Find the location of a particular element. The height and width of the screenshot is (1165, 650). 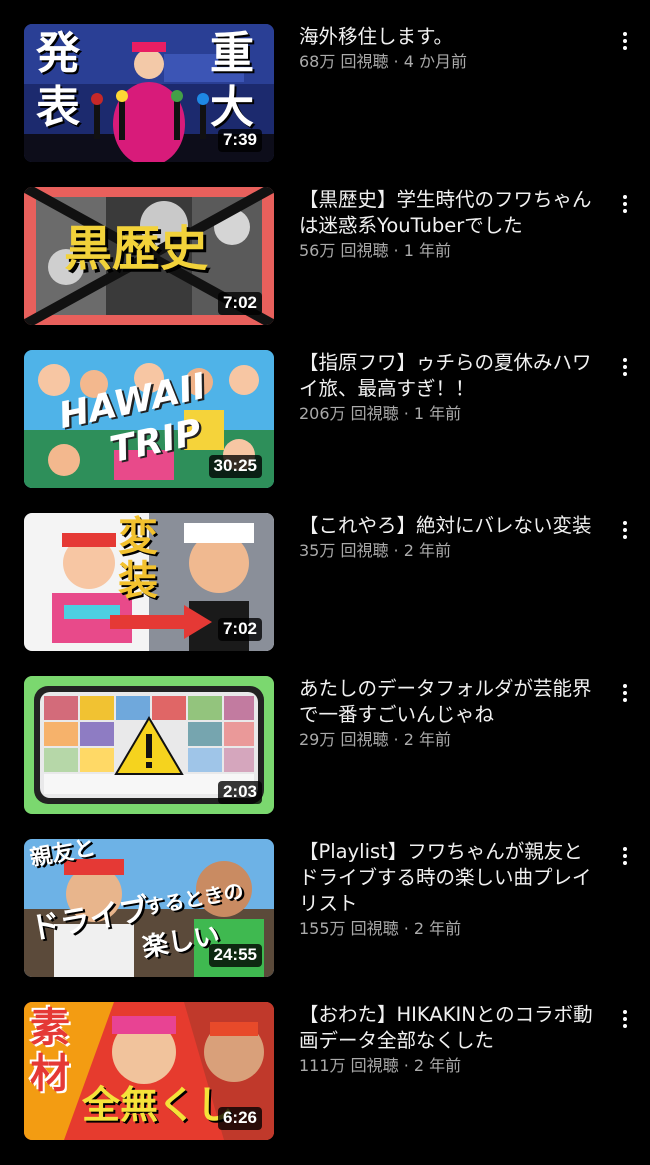

video-title: 【おわた】HIKAKINとのコラボ動画データ全部なくした is located at coordinates (449, 1028).